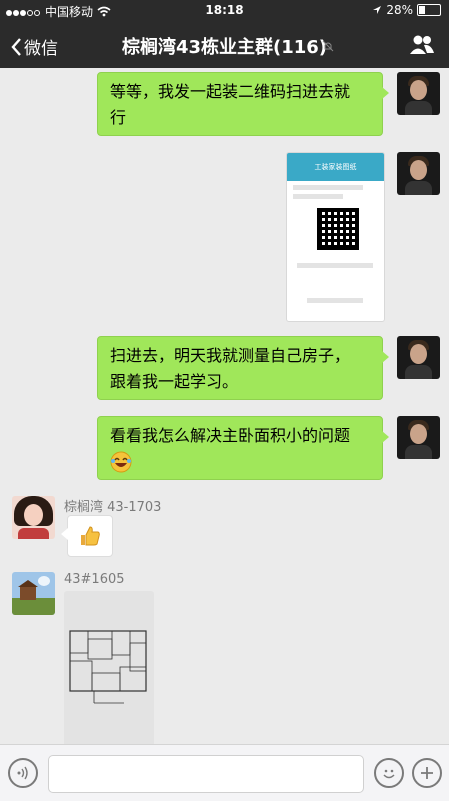 This screenshot has height=801, width=449. Describe the element at coordinates (335, 167) in the screenshot. I see `image-banner: 工装家装图纸` at that location.